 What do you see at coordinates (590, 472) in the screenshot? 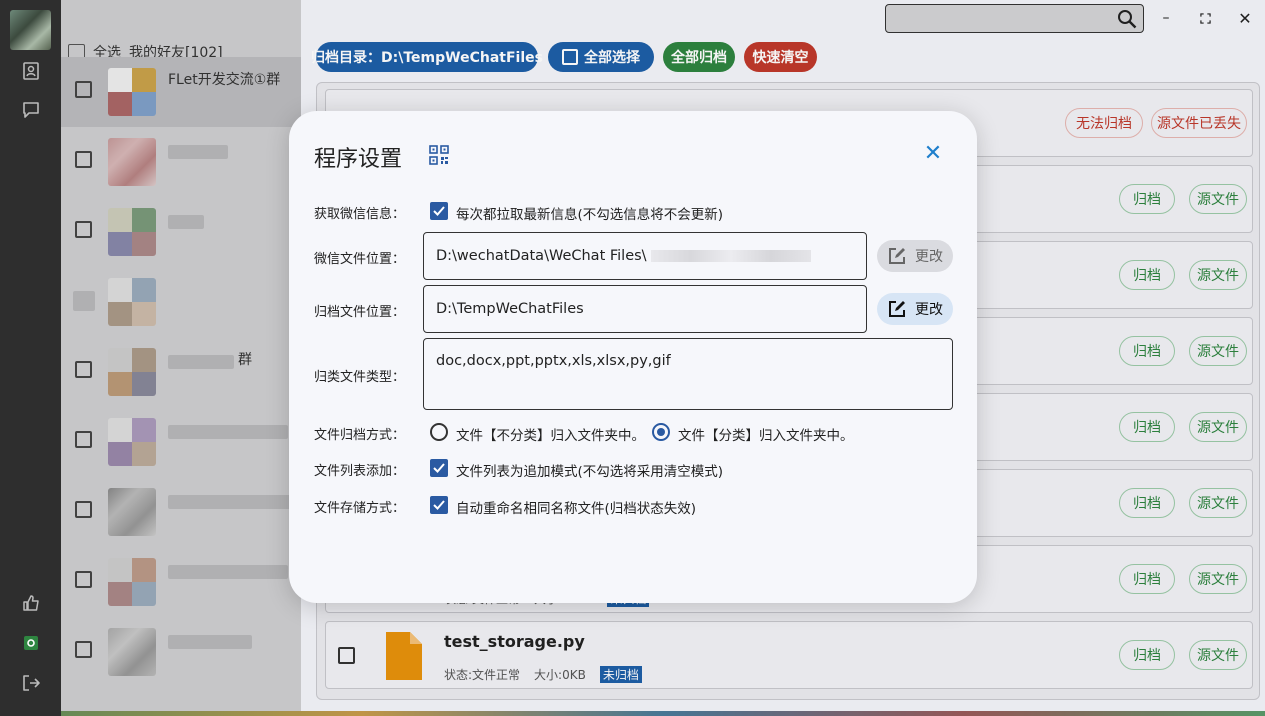
I see `list-mode-option: 文件列表为追加模式(不勾选将采用清空模式)` at bounding box center [590, 472].